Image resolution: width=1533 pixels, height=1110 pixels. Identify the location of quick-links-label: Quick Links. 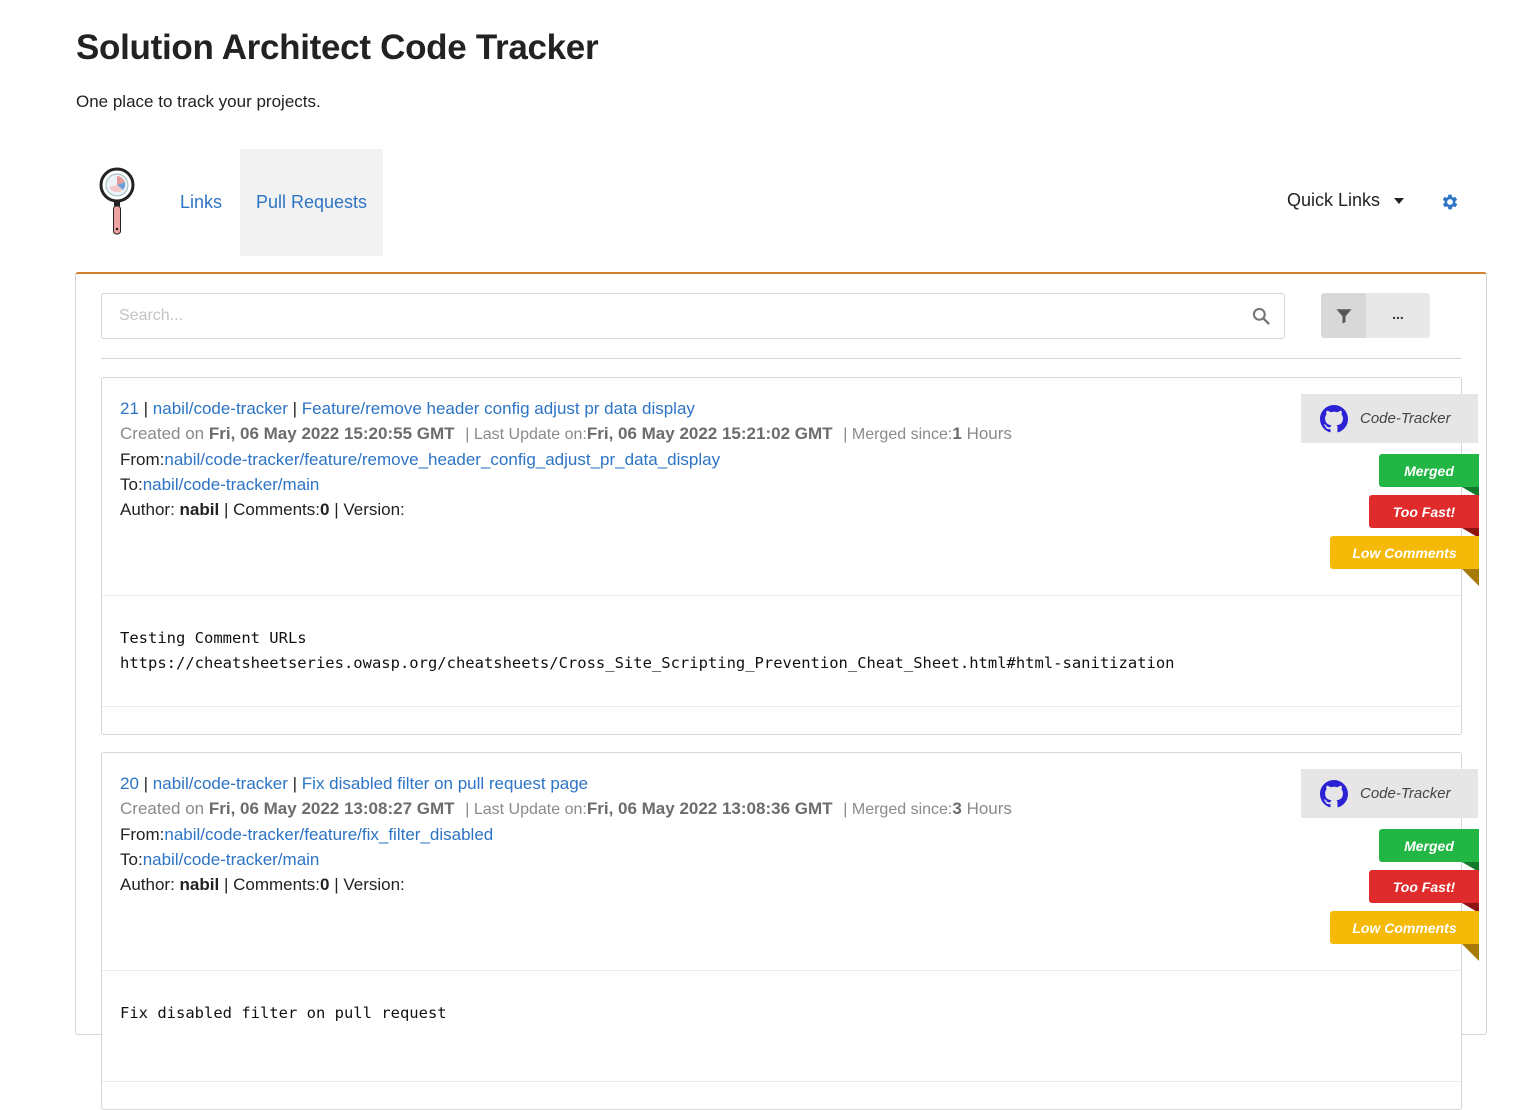
(1334, 200).